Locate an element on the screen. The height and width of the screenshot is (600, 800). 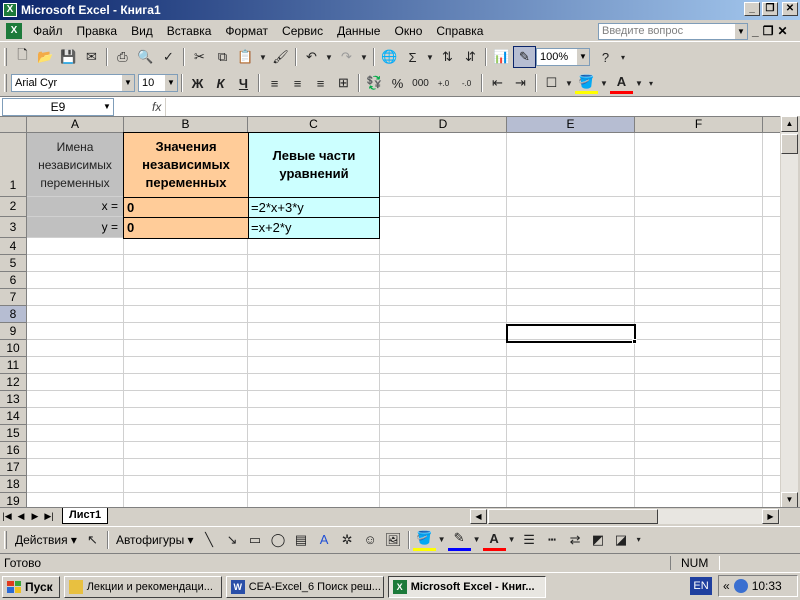
scroll-left-icon: ◀ is located at coordinates (478, 516).